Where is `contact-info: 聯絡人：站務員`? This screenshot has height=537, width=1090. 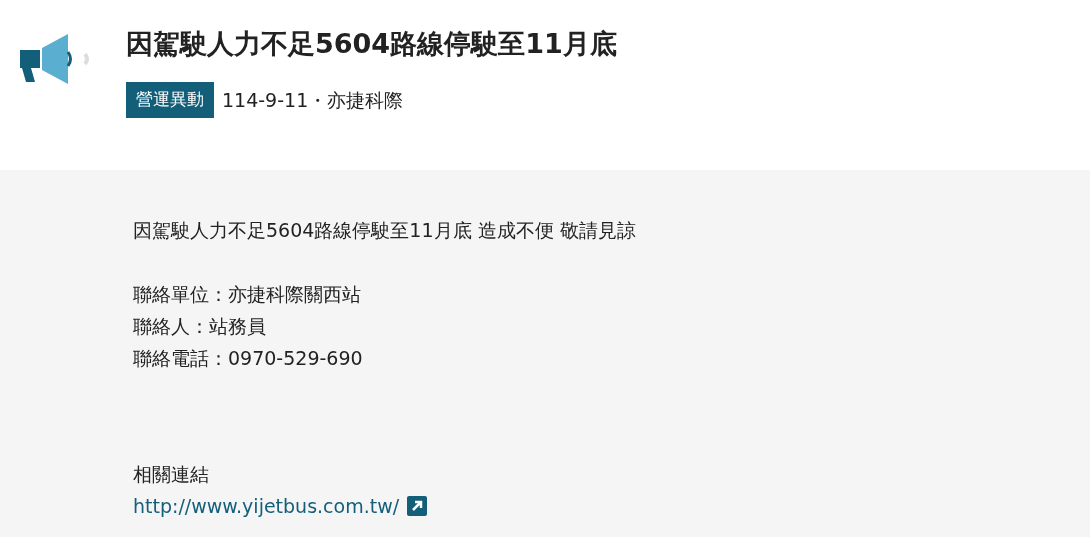
contact-info: 聯絡人：站務員 is located at coordinates (199, 326).